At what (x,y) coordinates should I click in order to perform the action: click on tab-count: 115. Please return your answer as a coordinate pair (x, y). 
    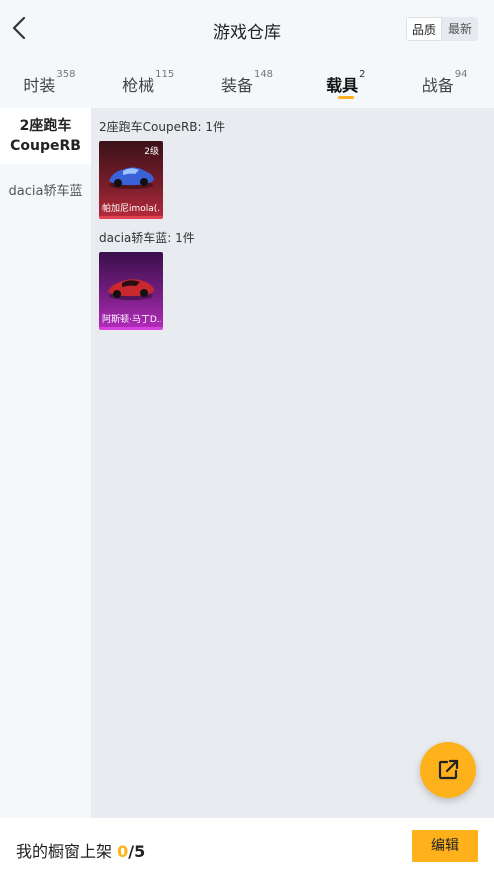
    Looking at the image, I should click on (165, 74).